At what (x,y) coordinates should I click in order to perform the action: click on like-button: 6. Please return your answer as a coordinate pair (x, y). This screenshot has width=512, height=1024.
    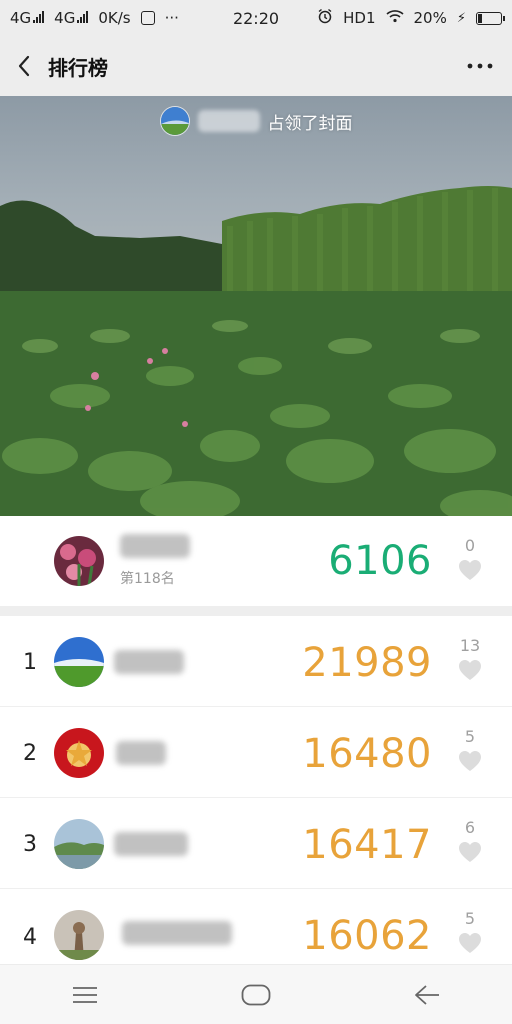
    Looking at the image, I should click on (470, 842).